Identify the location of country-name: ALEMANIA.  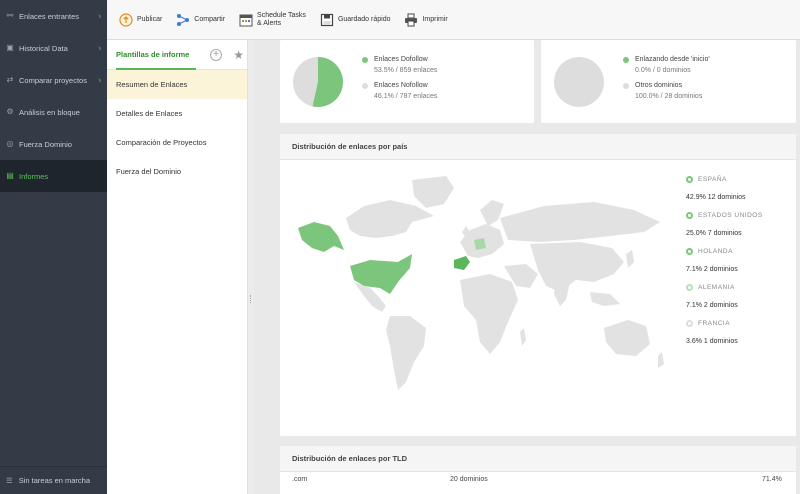
(716, 287).